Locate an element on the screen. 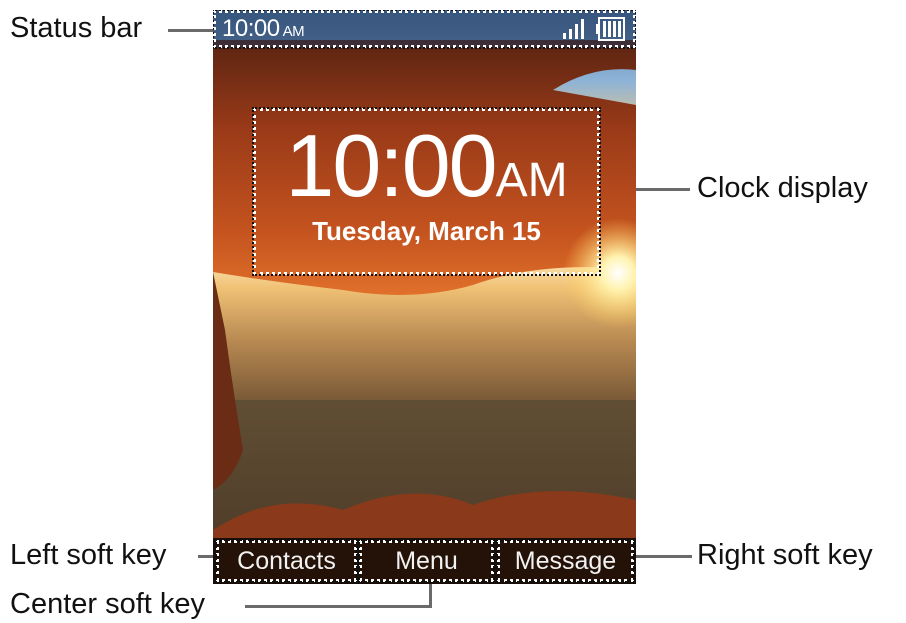 This screenshot has height=623, width=906. right-soft-key-outline is located at coordinates (565, 561).